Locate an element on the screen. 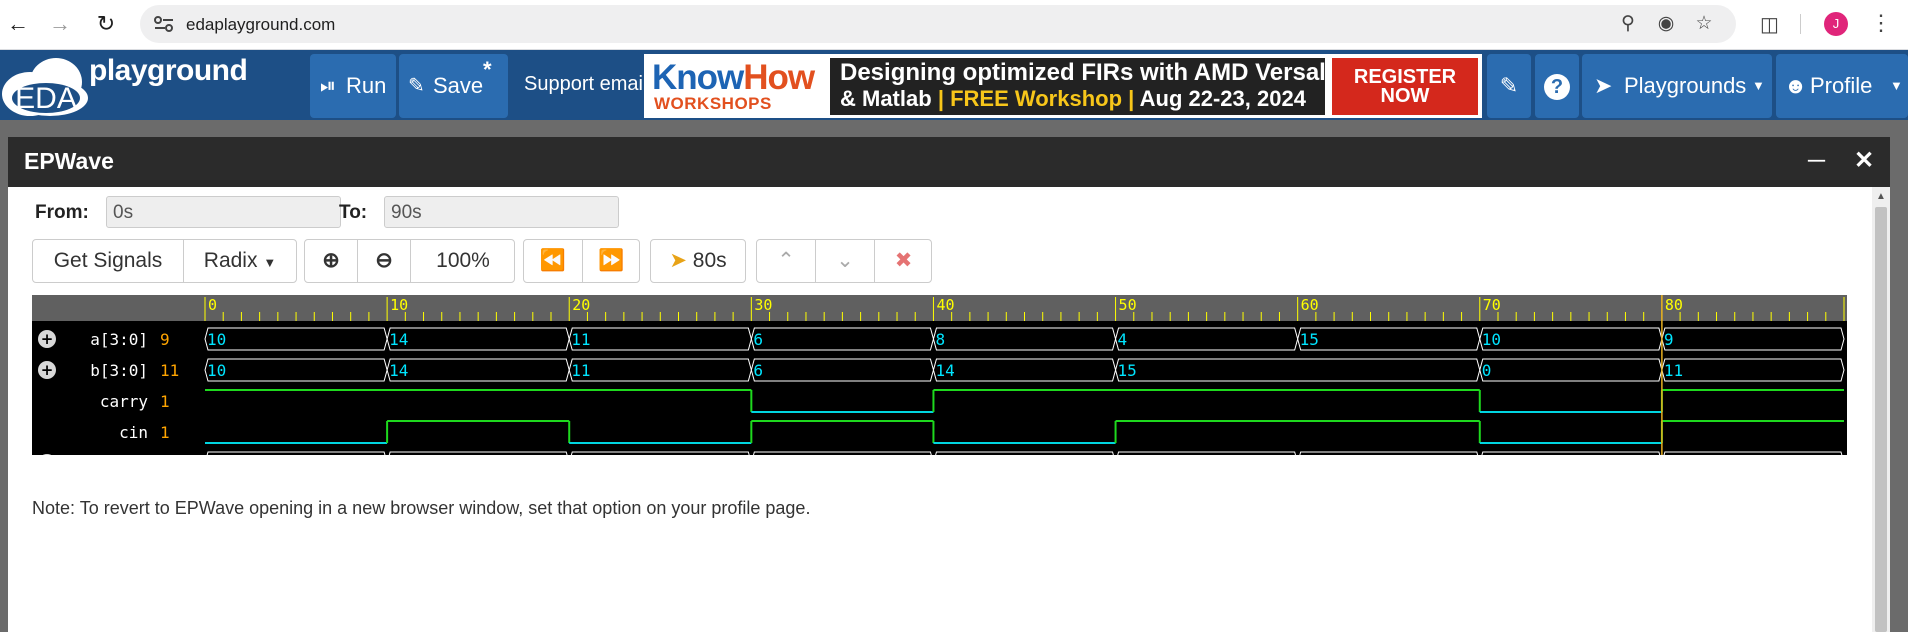 Image resolution: width=1908 pixels, height=632 pixels. cursor-time: 80s is located at coordinates (709, 260).